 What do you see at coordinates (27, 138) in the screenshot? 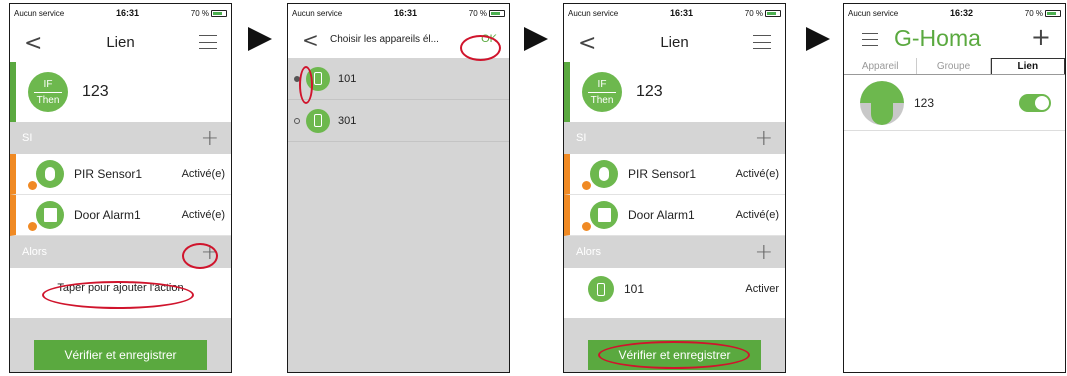
I see `si-label: SI` at bounding box center [27, 138].